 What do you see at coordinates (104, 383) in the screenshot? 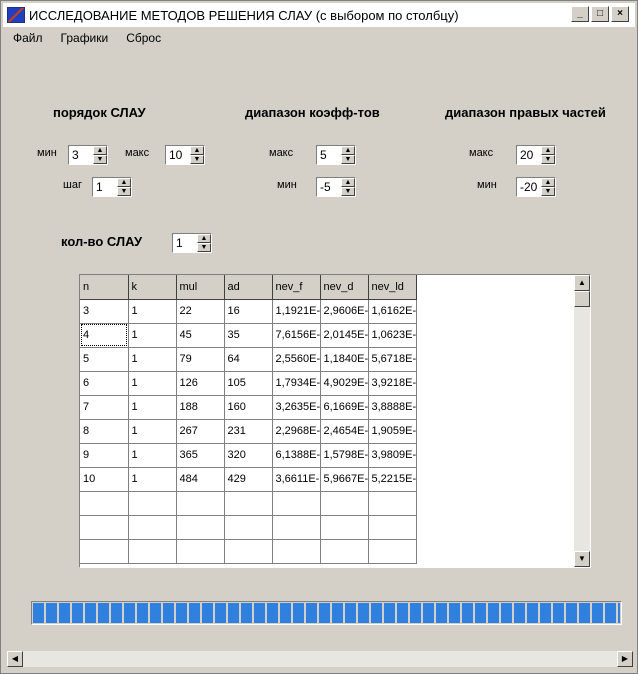
I see `table-cell: 6` at bounding box center [104, 383].